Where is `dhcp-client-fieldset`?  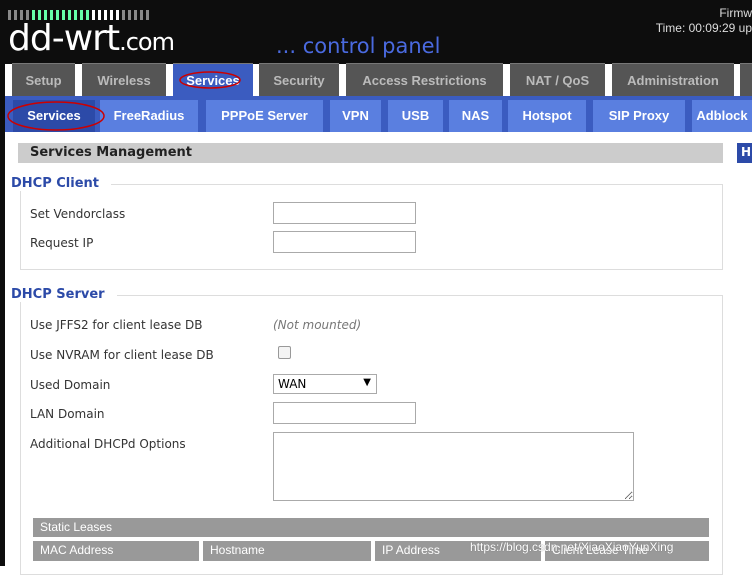 dhcp-client-fieldset is located at coordinates (371, 227).